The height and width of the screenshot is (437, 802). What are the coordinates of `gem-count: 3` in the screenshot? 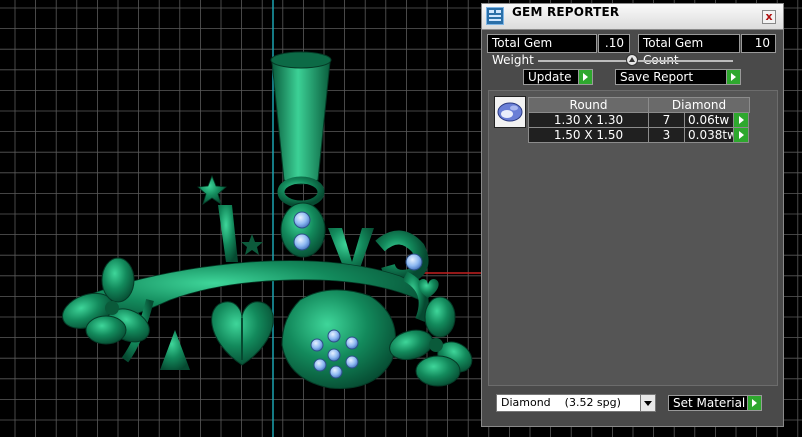 It's located at (666, 135).